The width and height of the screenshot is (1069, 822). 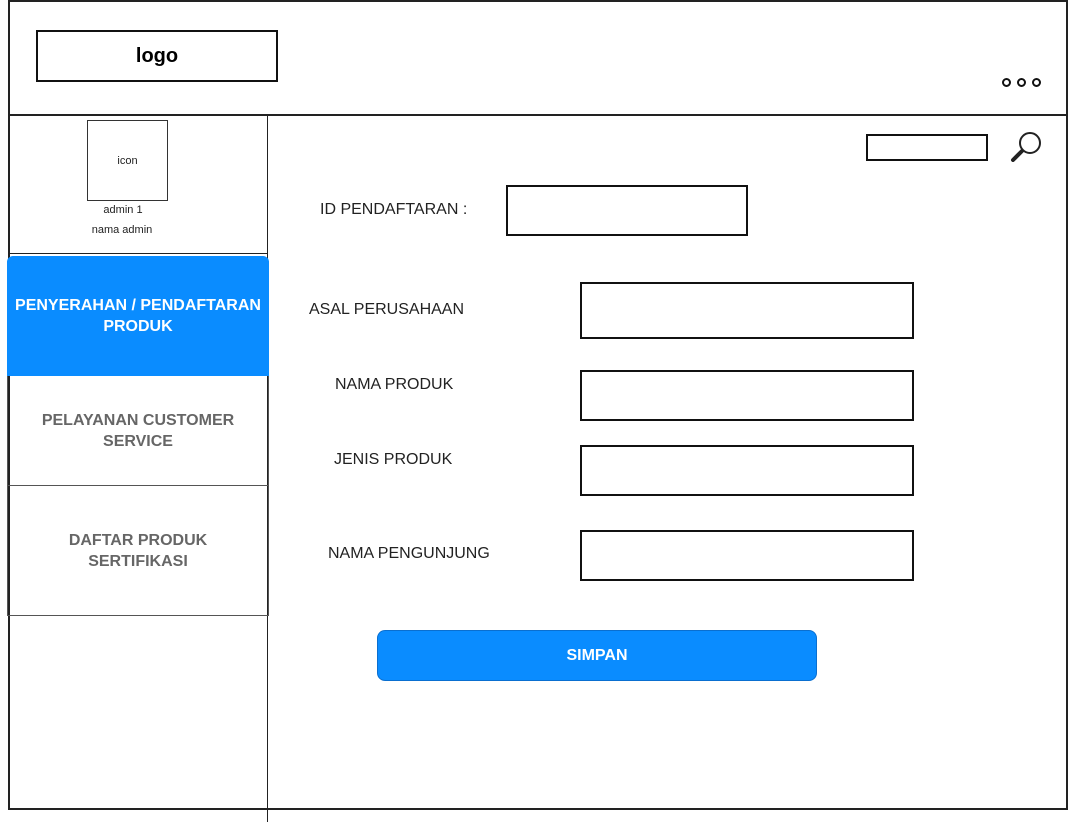 I want to click on sidebar-item-customer-service: PELAYANAN CUSTOMER SERVICE, so click(x=138, y=431).